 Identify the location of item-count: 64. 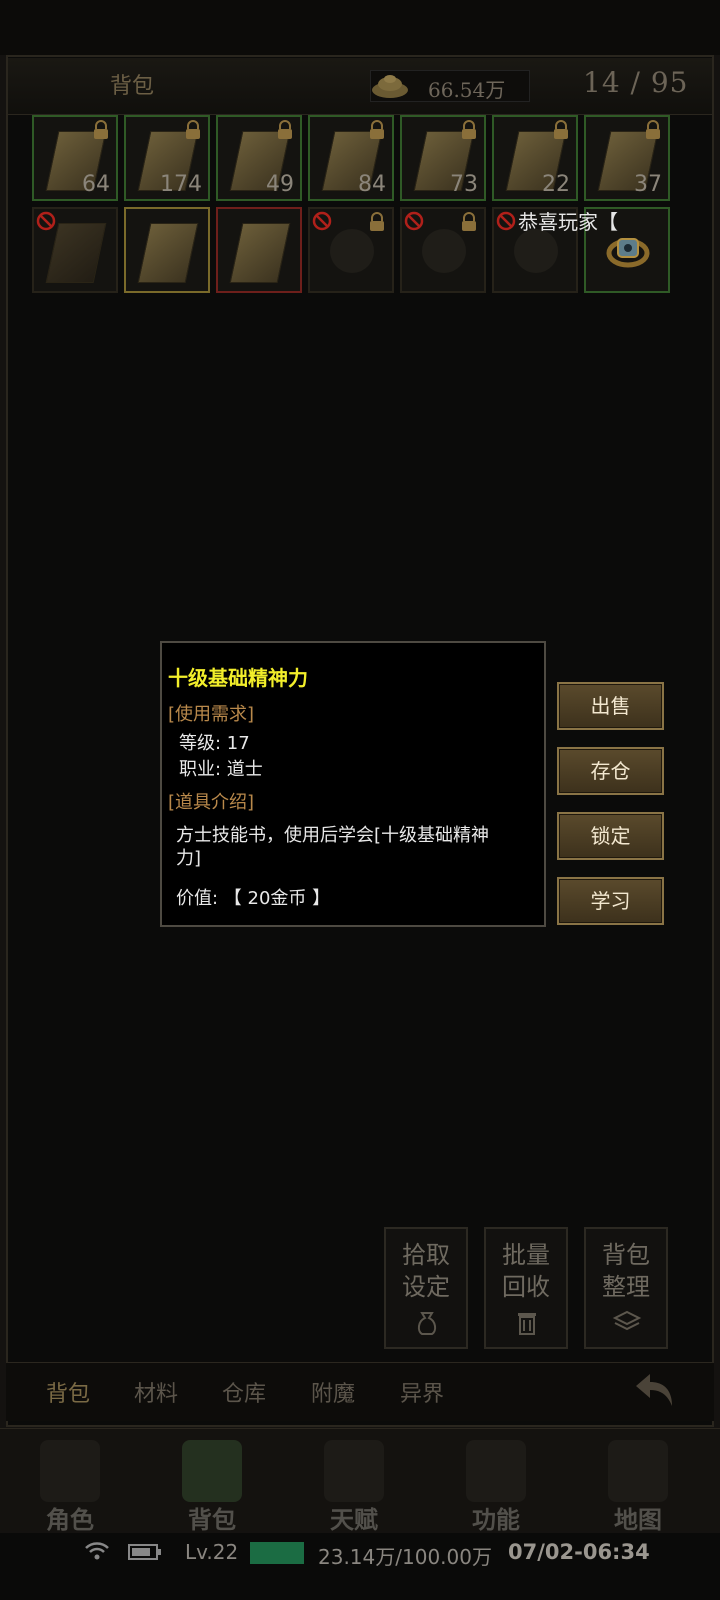
(96, 184).